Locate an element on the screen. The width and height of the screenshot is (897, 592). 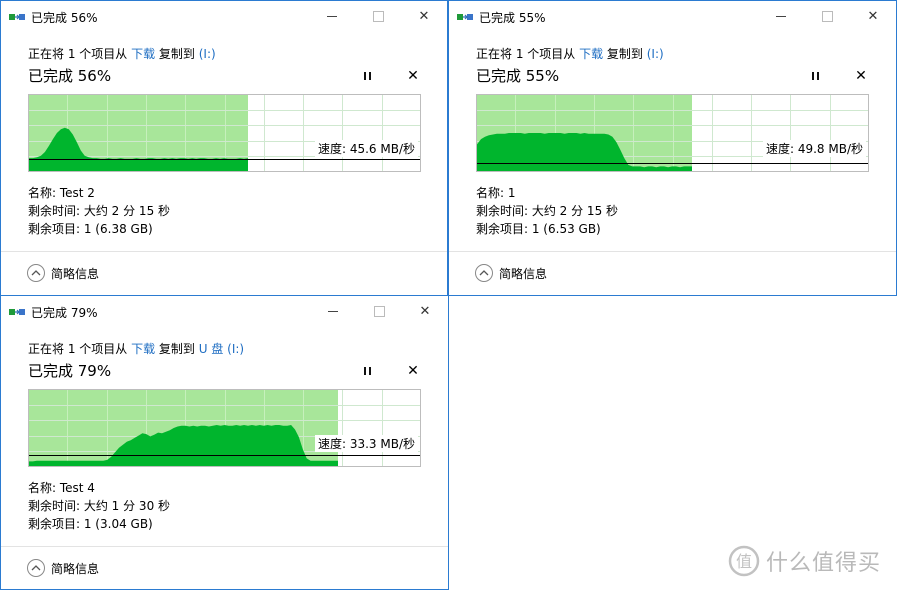
destination-link: U 盘 (I:) is located at coordinates (221, 349).